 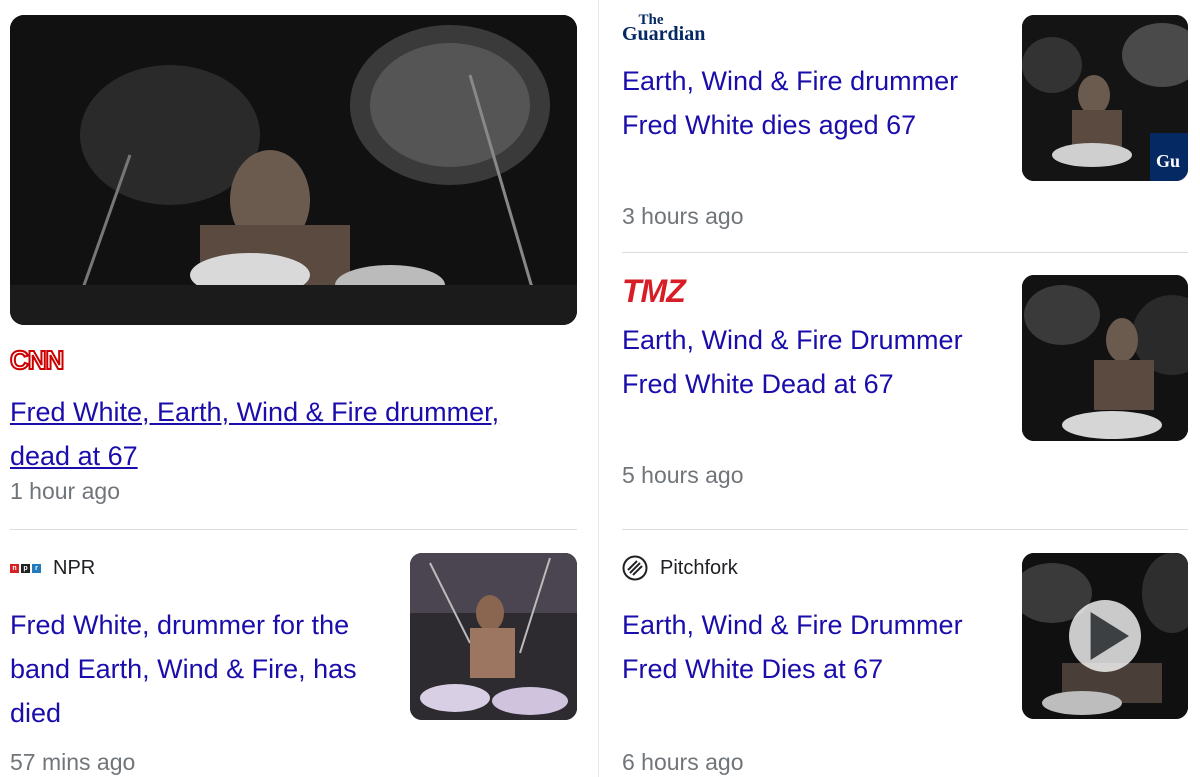 I want to click on source-name: Pitchfork, so click(x=699, y=567).